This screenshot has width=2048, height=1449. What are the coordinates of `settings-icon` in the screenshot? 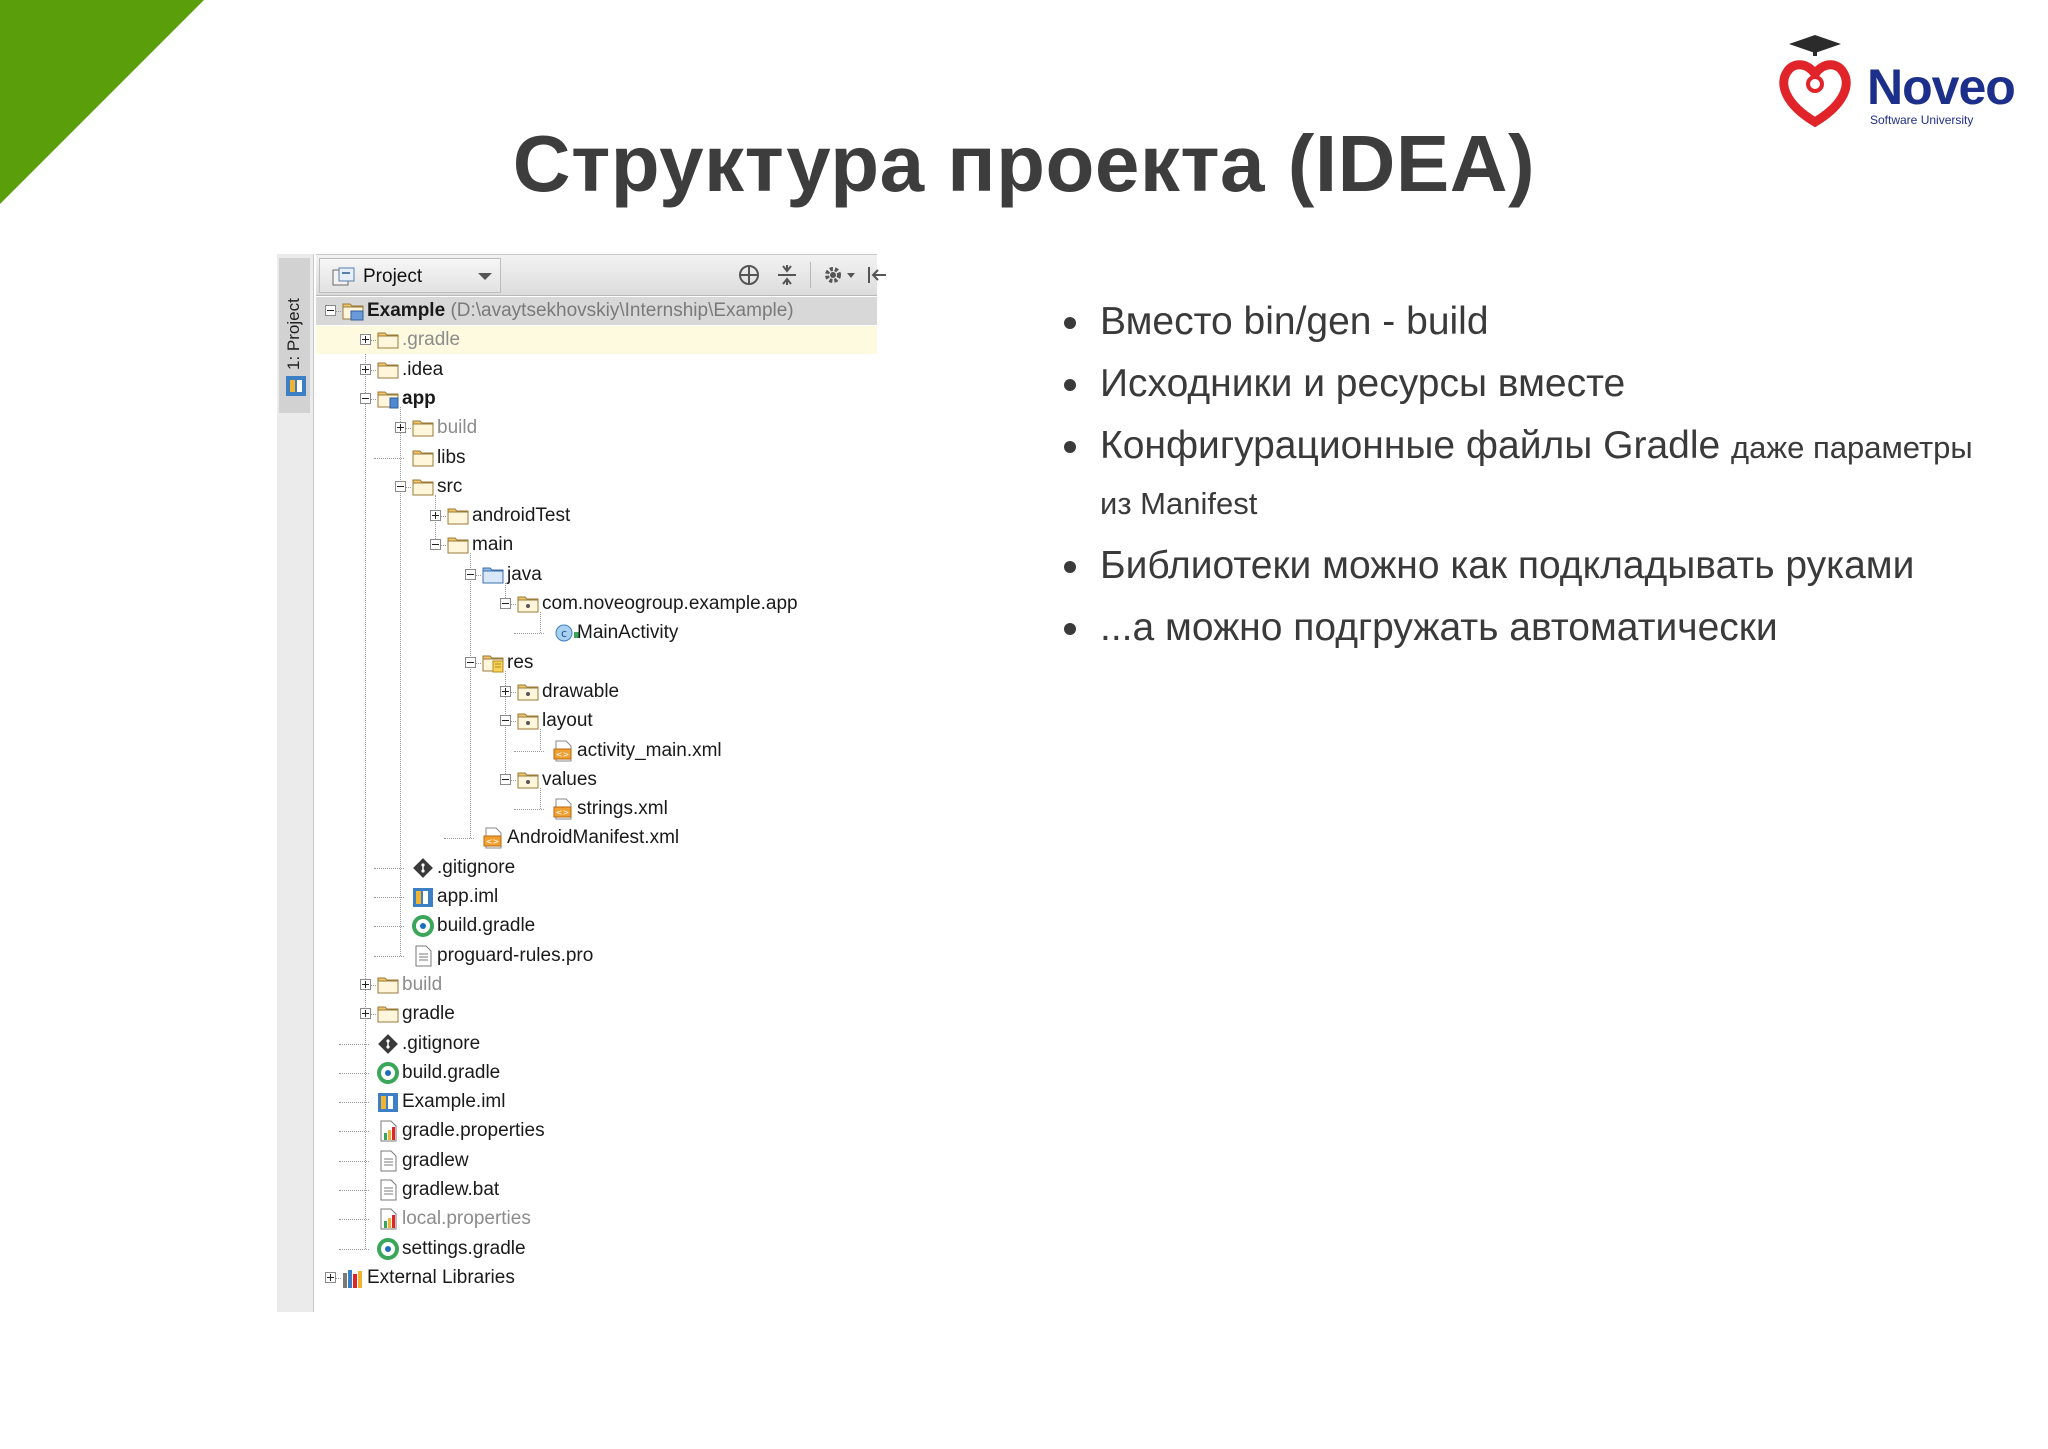 It's located at (839, 275).